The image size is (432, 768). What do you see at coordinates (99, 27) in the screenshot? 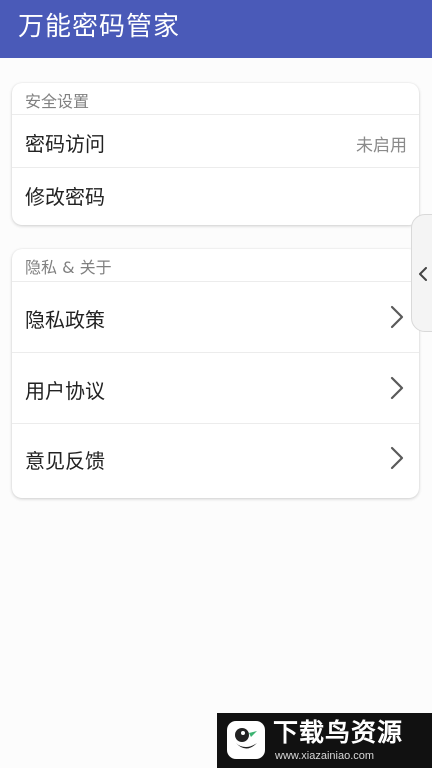
I see `app-title: 万能密码管家` at bounding box center [99, 27].